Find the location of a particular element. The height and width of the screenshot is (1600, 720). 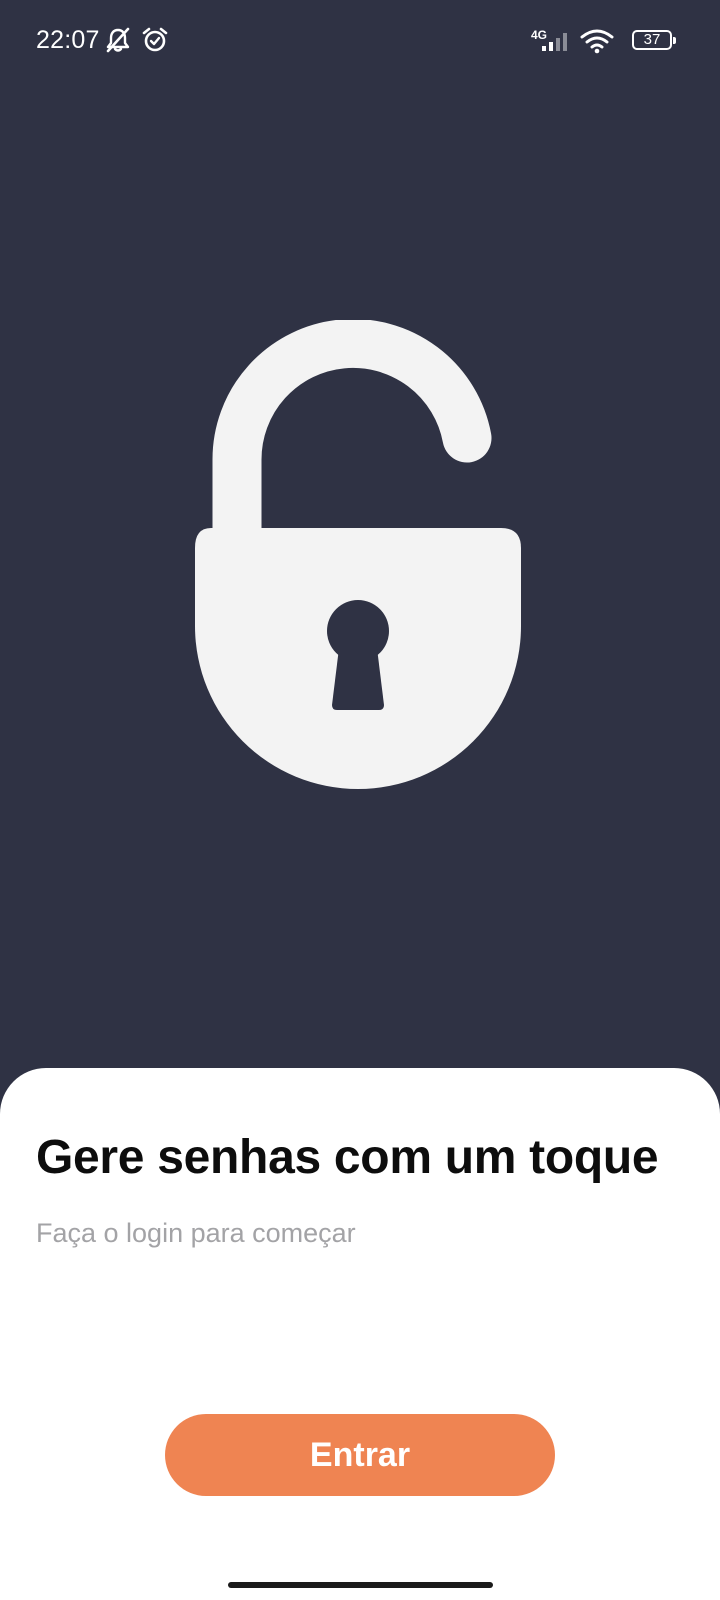

battery-level: 37 is located at coordinates (652, 39).